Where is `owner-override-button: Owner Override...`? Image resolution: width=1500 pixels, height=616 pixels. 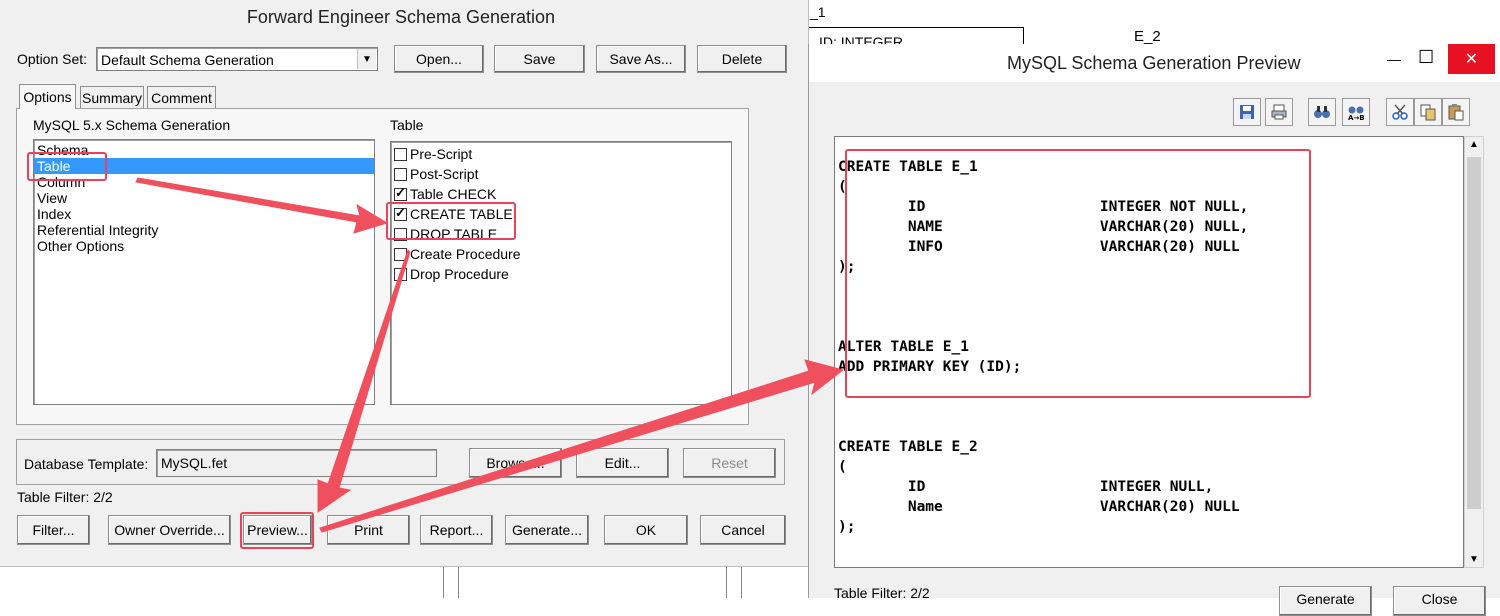
owner-override-button: Owner Override... is located at coordinates (169, 530).